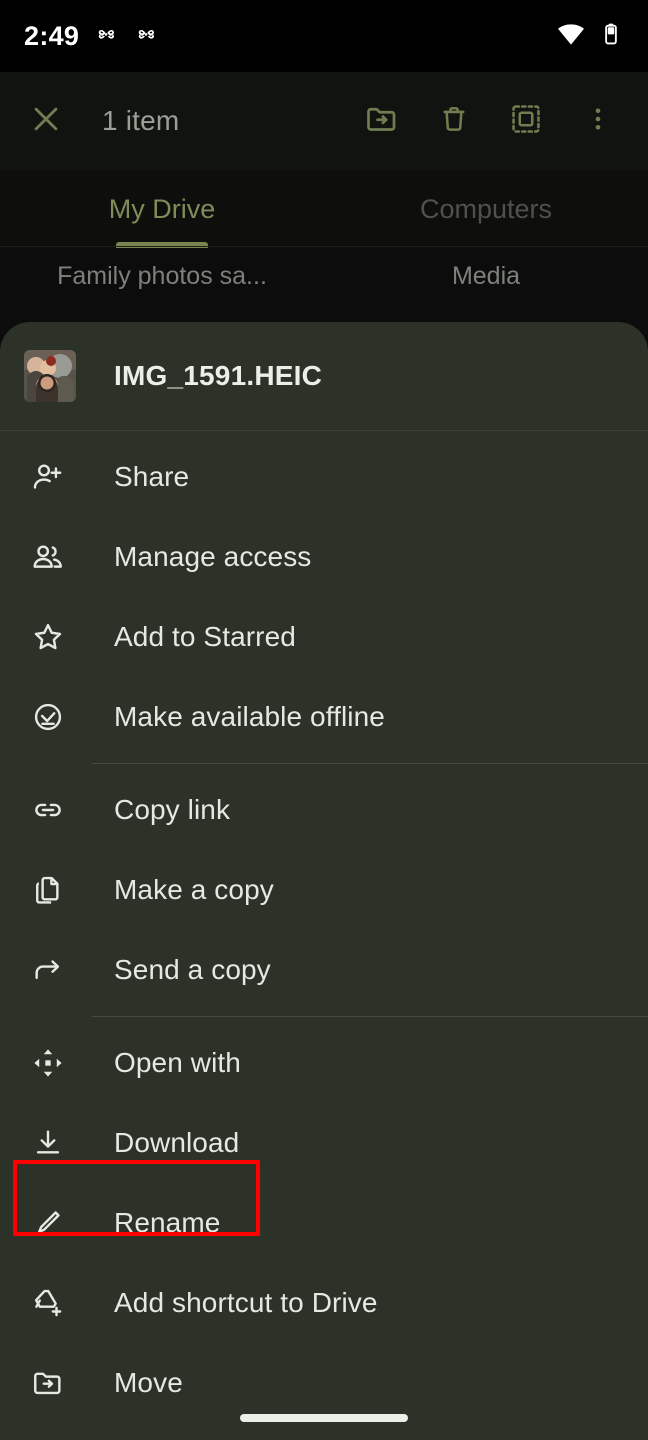  I want to click on menu-item-copy-link: Copy link, so click(324, 810).